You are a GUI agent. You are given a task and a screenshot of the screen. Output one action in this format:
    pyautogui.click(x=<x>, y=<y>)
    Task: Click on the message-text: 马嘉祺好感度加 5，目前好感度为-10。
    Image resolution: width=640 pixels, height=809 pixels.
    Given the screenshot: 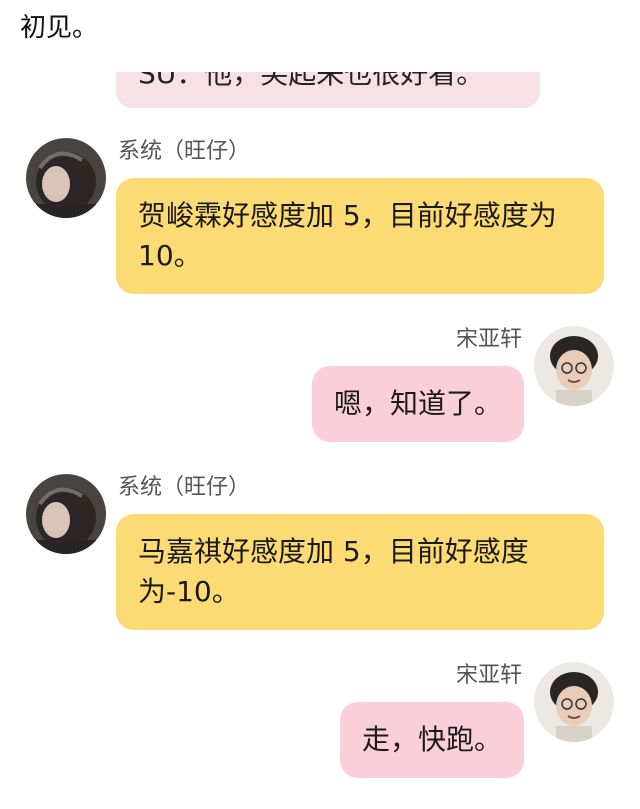 What is the action you would take?
    pyautogui.click(x=333, y=571)
    